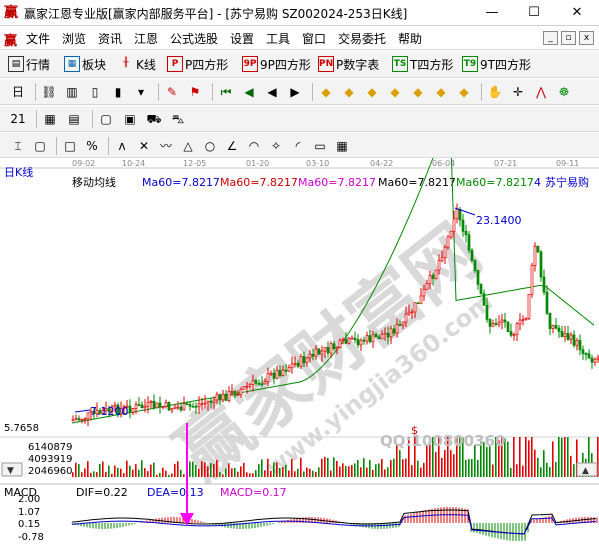  Describe the element at coordinates (342, 146) in the screenshot. I see `grid-icon: ▦` at that location.